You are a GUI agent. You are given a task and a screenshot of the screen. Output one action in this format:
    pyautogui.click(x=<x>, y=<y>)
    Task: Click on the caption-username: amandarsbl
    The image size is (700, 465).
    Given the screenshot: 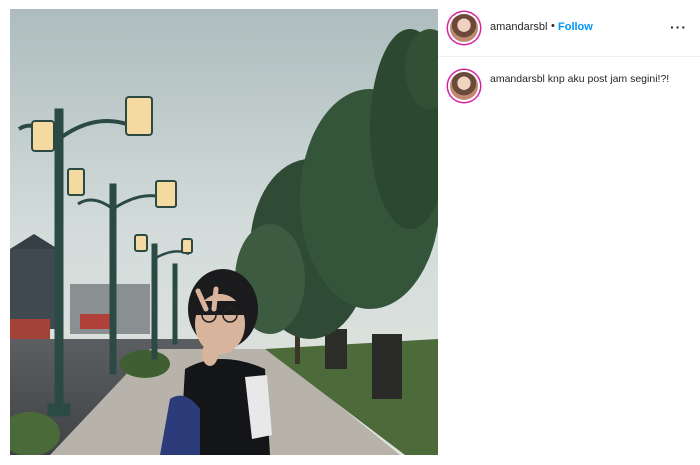 What is the action you would take?
    pyautogui.click(x=517, y=79)
    